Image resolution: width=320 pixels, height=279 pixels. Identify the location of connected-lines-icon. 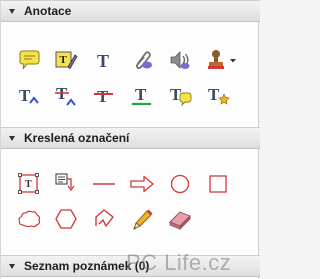
(104, 218).